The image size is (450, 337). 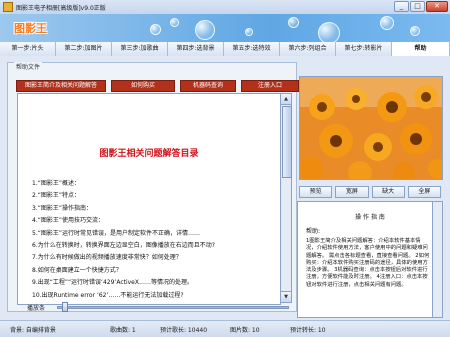 I want to click on tab-step-1: 第一步:片头, so click(x=28, y=49).